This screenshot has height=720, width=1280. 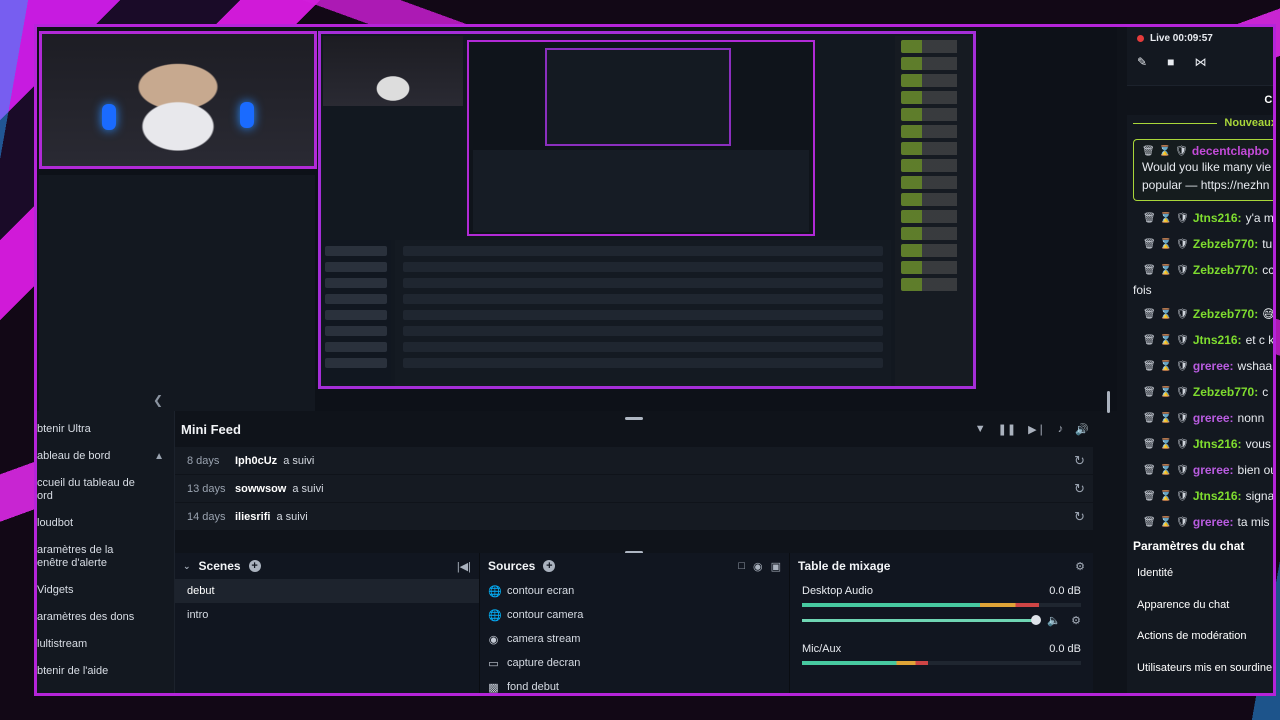 I want to click on nav-item-cloudbot: loudbot, so click(x=105, y=523).